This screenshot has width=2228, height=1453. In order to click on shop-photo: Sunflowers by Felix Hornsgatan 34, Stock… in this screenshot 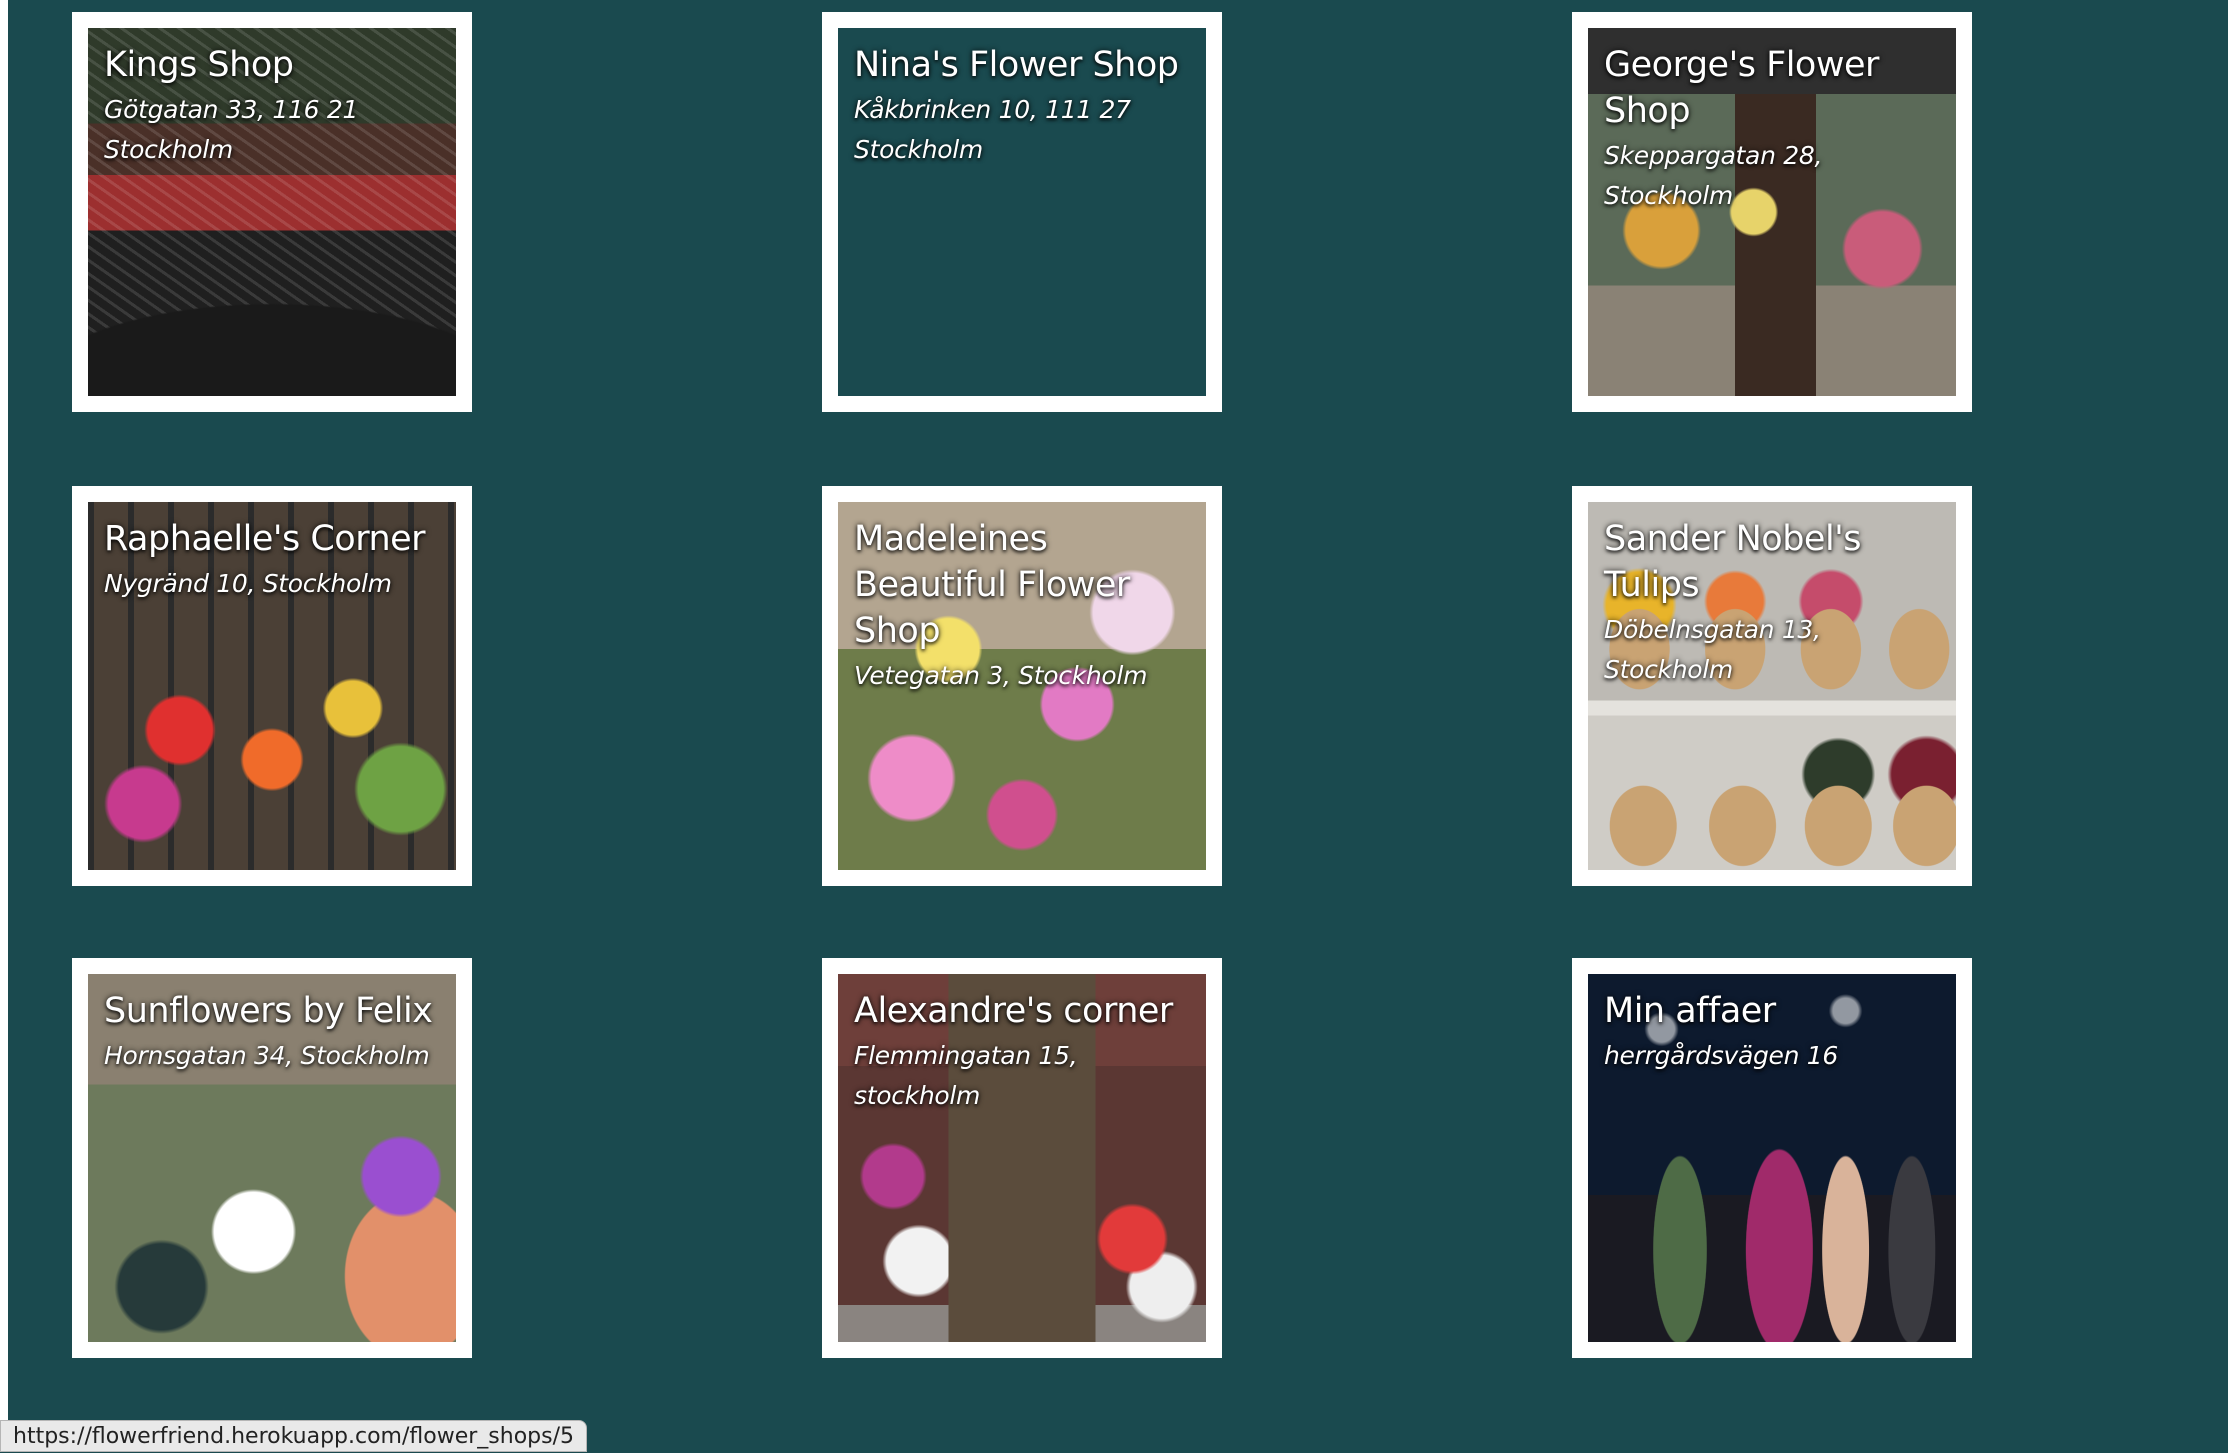, I will do `click(272, 1158)`.